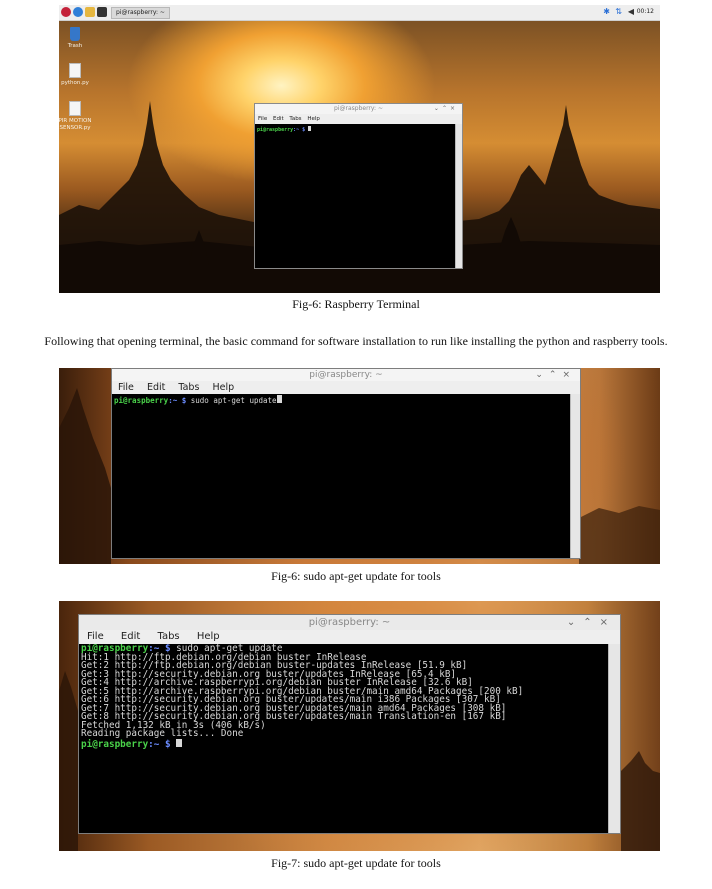 Image resolution: width=712 pixels, height=889 pixels. Describe the element at coordinates (90, 12) in the screenshot. I see `folder-icon` at that location.